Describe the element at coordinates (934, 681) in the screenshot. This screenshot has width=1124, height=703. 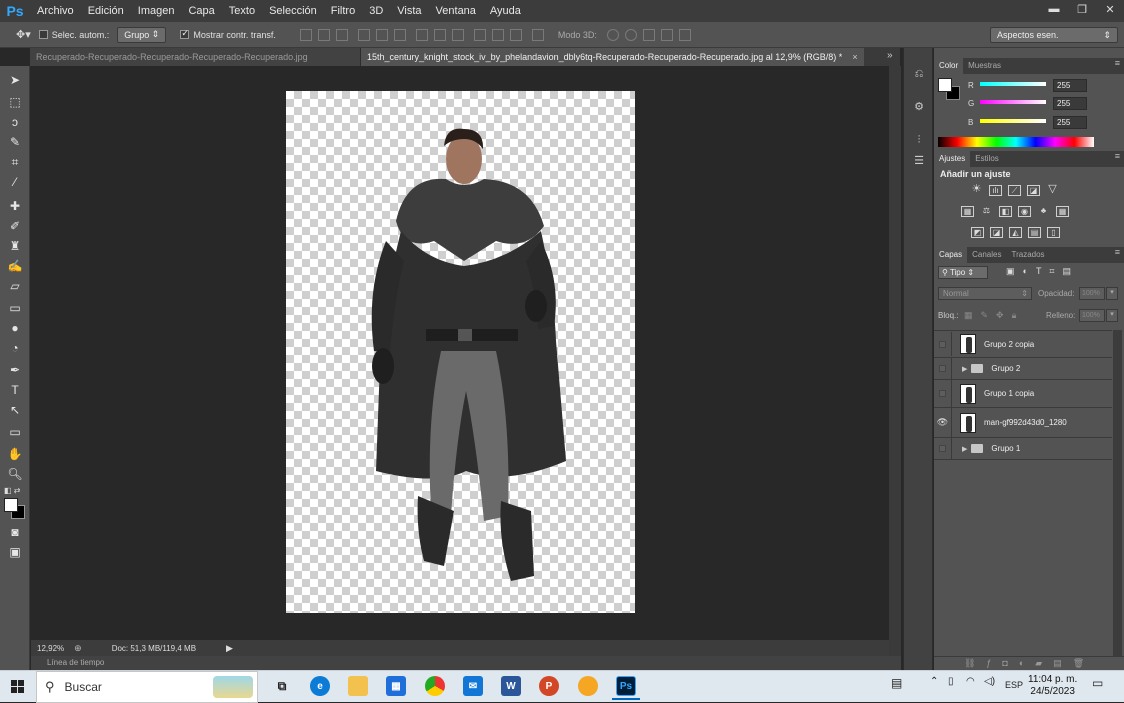
I see `tray-chevron-icon: ⌃` at that location.